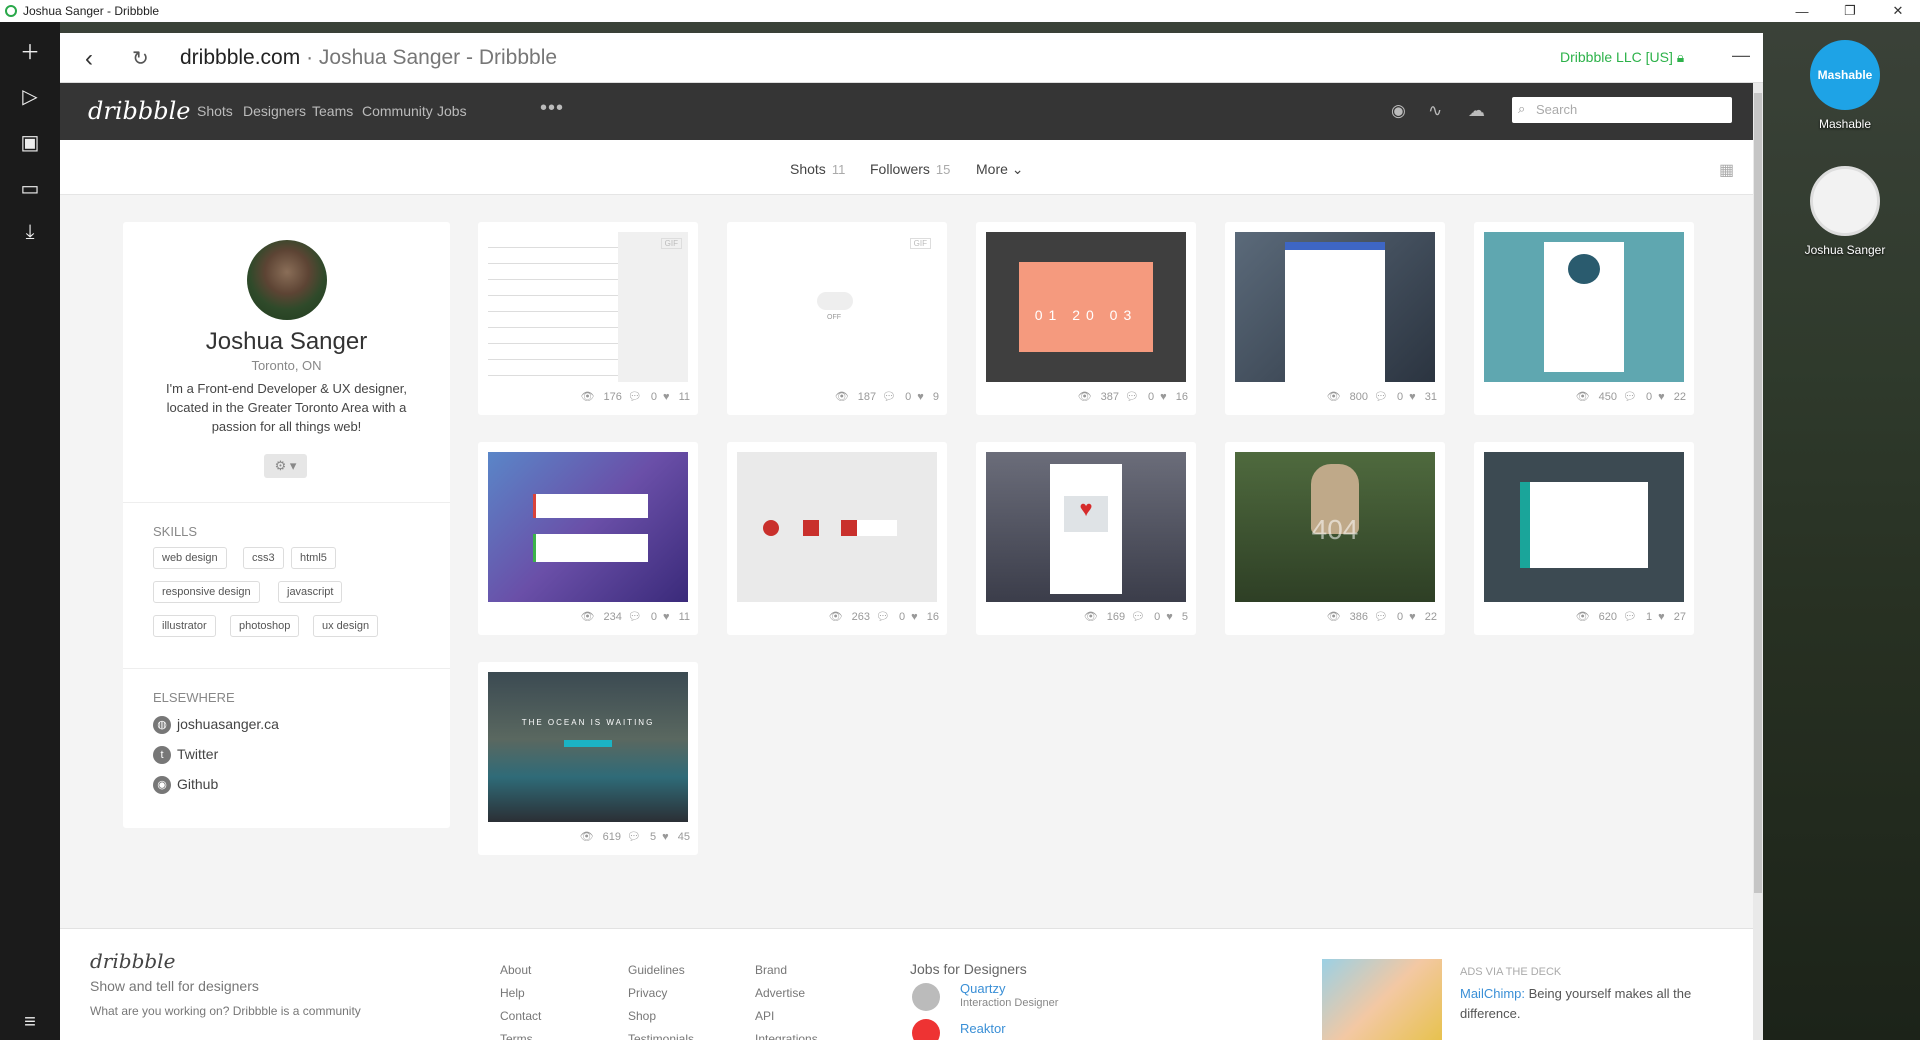  I want to click on tab-shots: Shots 11, so click(817, 169).